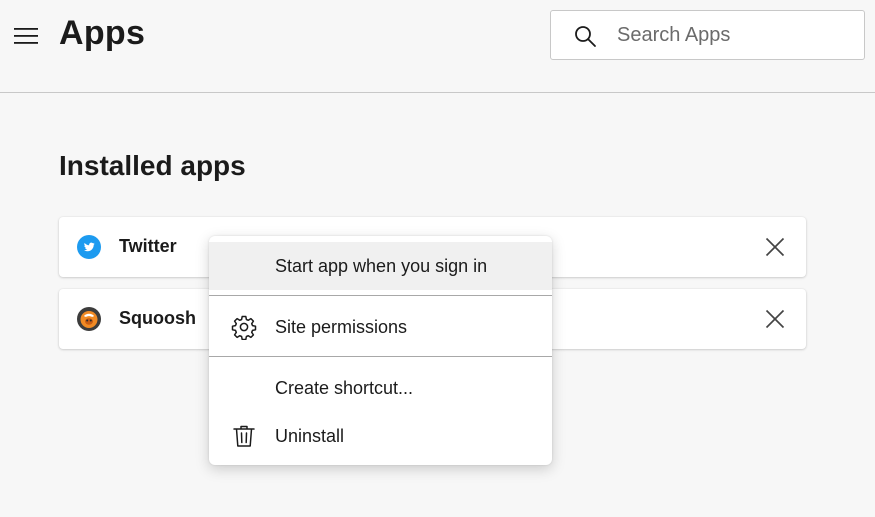 The width and height of the screenshot is (875, 517). I want to click on app-name-twitter: Twitter, so click(148, 246).